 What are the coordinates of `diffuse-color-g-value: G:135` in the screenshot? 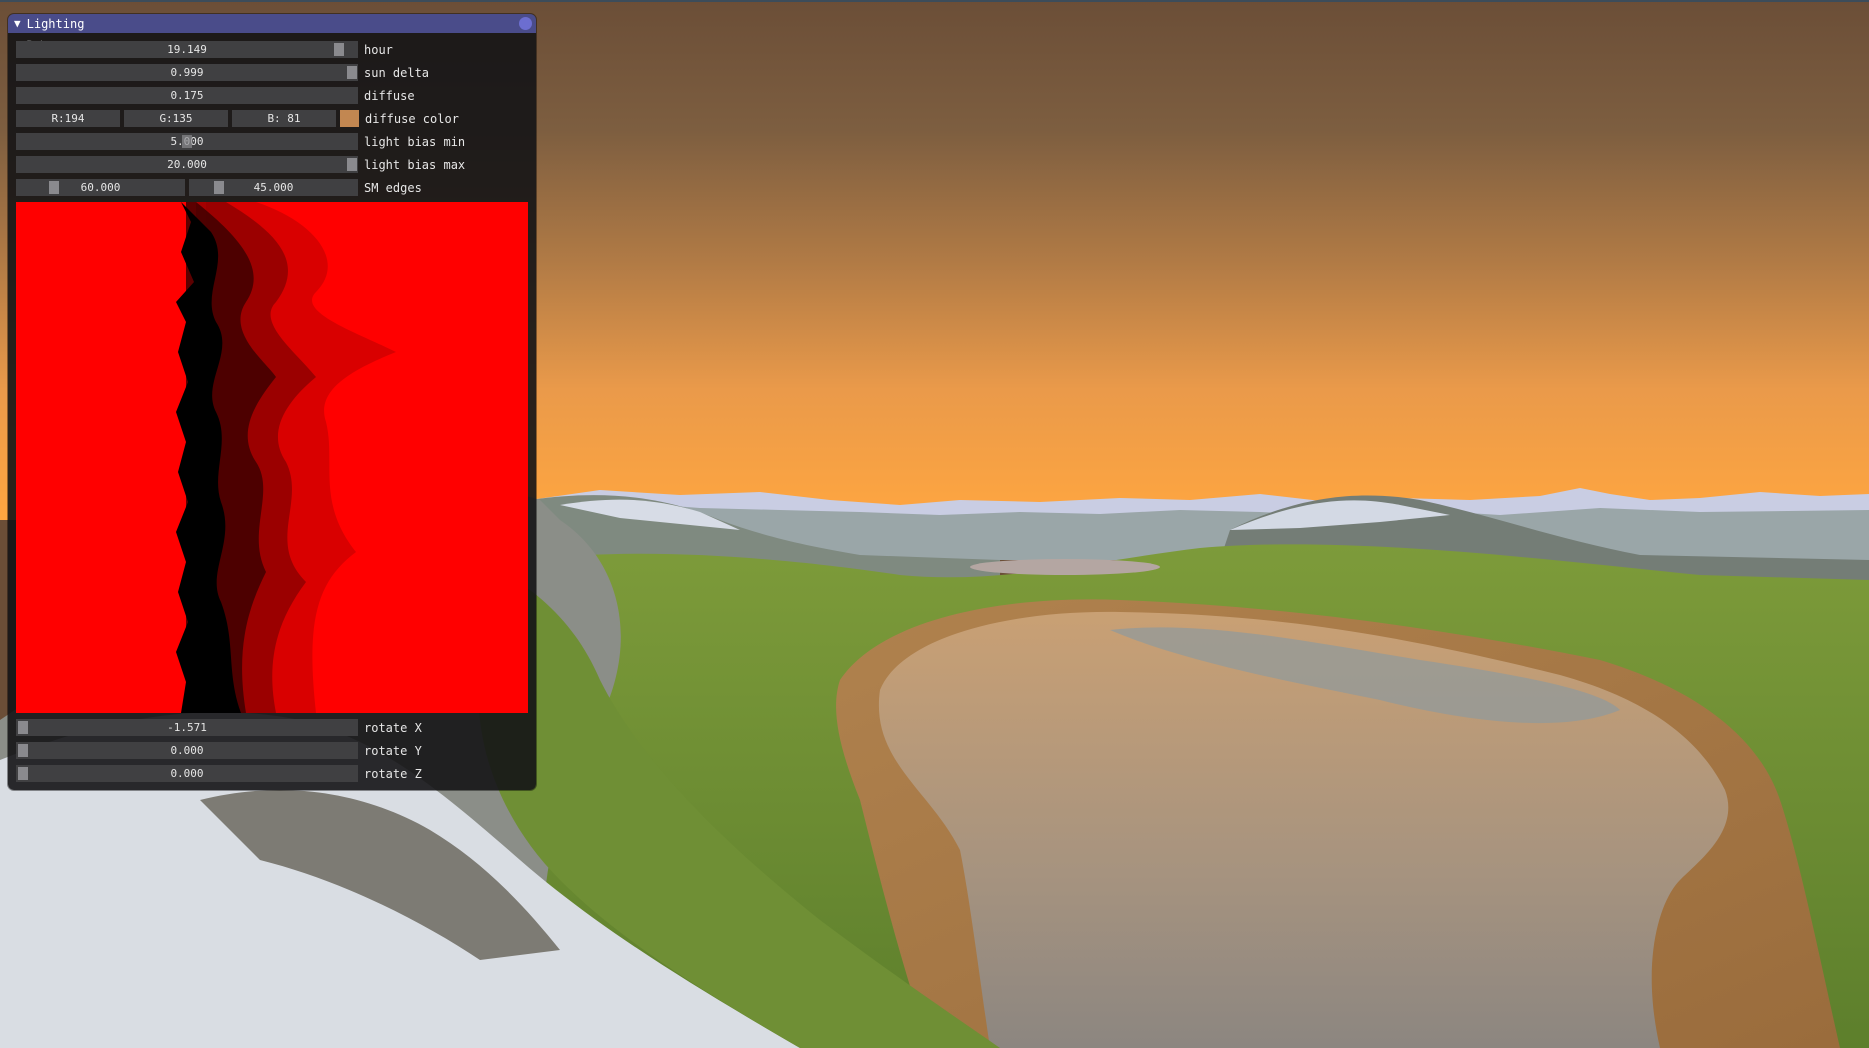 It's located at (176, 118).